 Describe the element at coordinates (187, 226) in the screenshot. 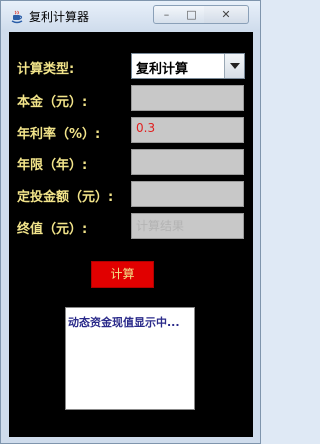

I see `final-value-output: 计算结果` at that location.